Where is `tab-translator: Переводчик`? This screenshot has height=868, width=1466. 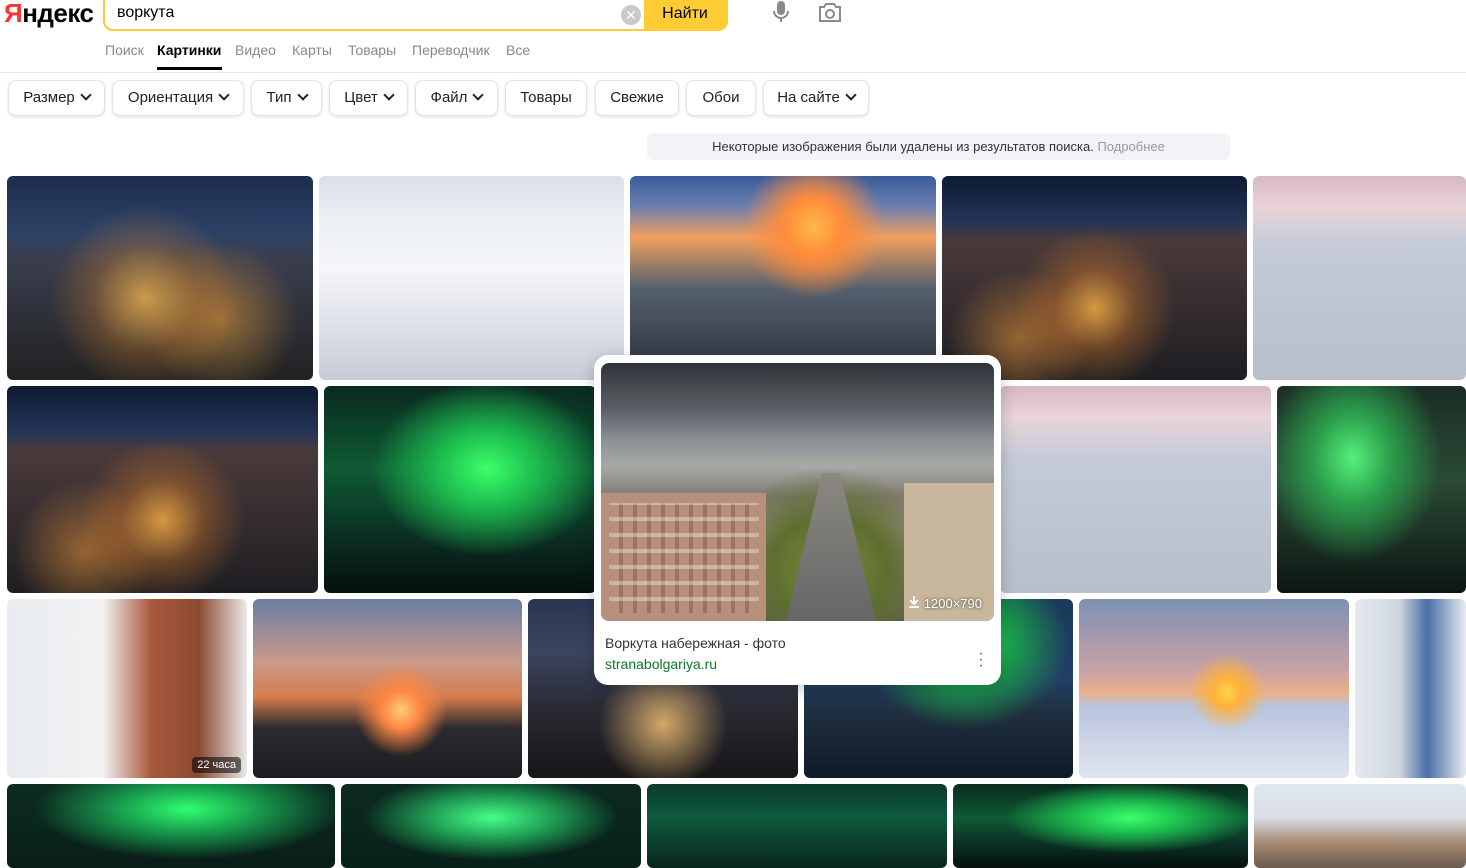 tab-translator: Переводчик is located at coordinates (451, 50).